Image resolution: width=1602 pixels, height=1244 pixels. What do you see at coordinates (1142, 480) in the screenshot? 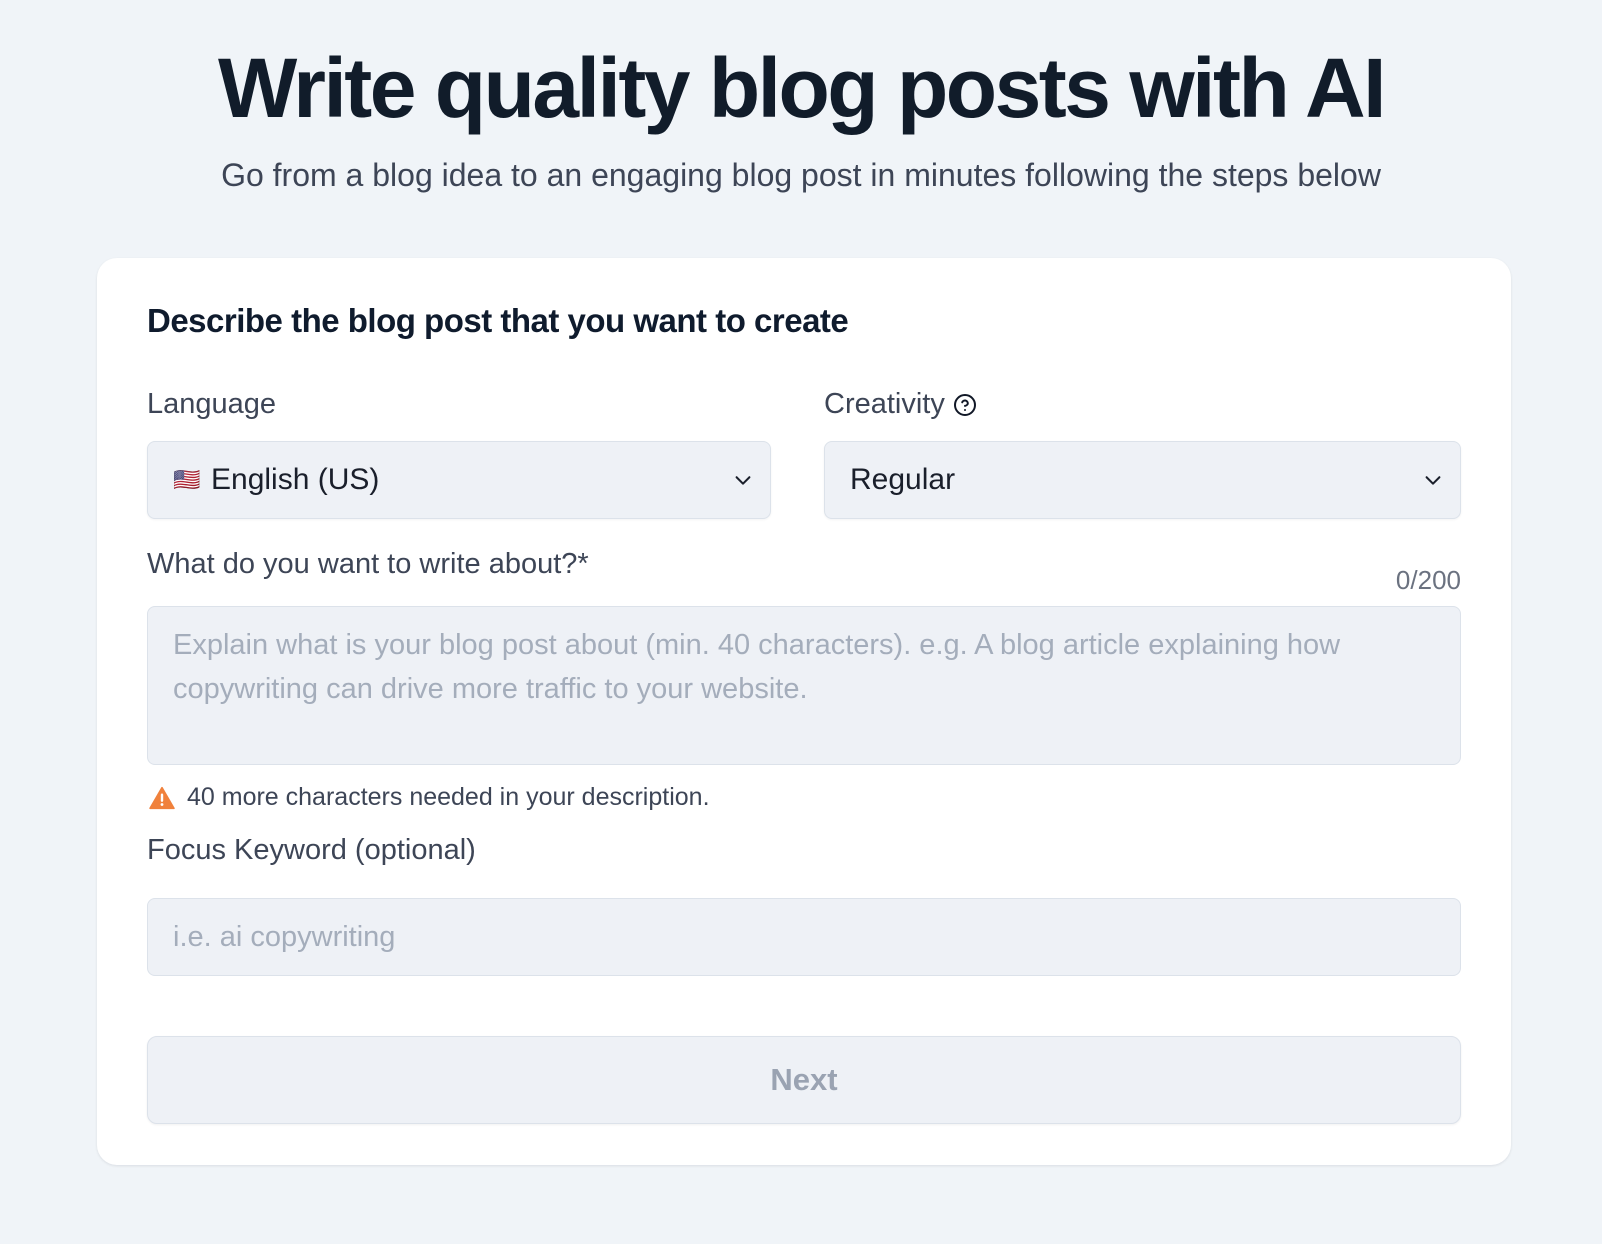
I see `creativity-select: Regular` at bounding box center [1142, 480].